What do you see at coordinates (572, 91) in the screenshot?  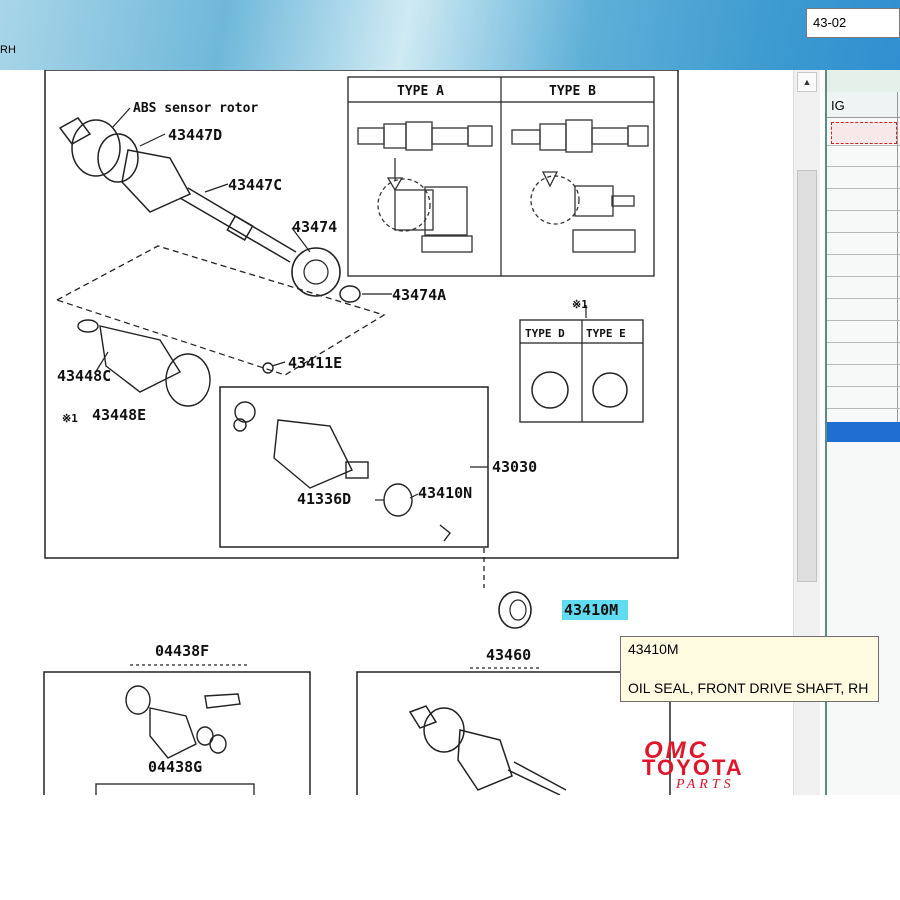 I see `type-b-label: TYPE B` at bounding box center [572, 91].